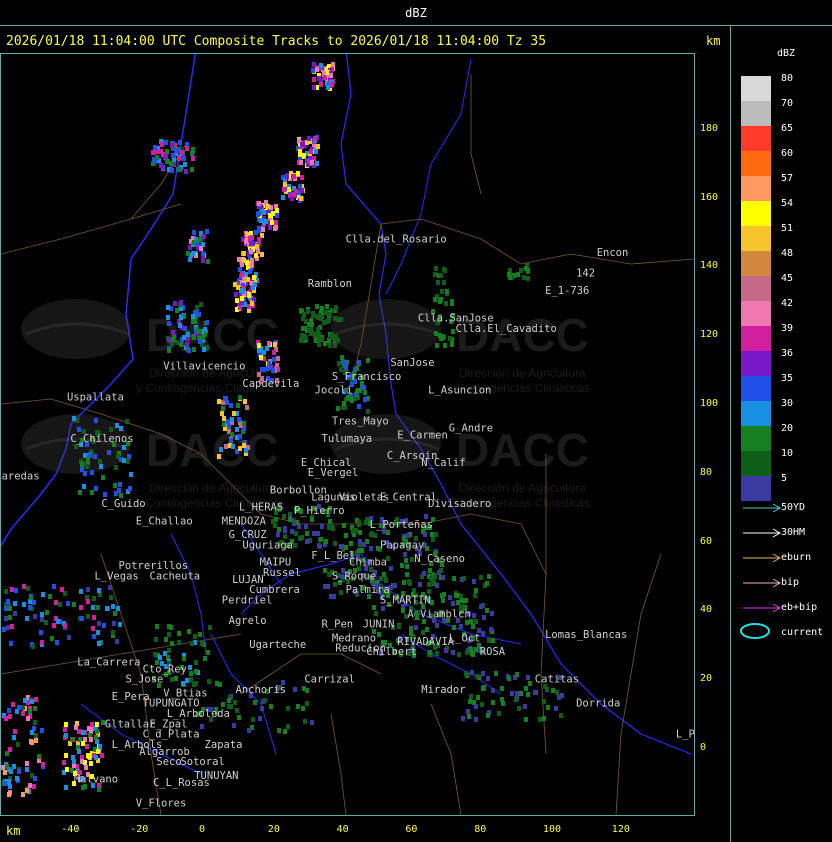  Describe the element at coordinates (244, 521) in the screenshot. I see `place-label: MENDOZA` at that location.